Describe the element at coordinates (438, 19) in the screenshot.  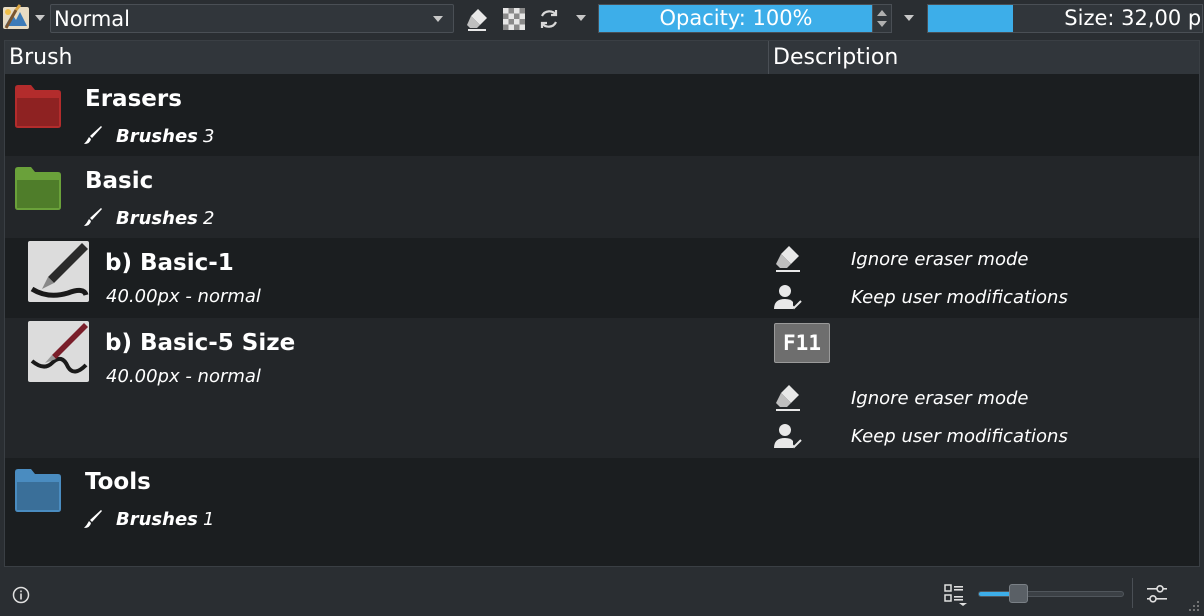
I see `chevron-down-icon` at that location.